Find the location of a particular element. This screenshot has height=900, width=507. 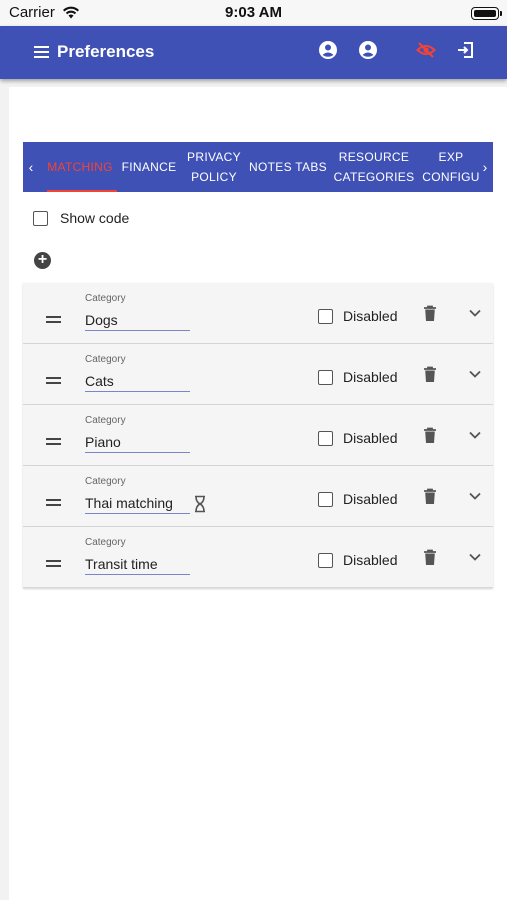

status-bar: Carrier 9:03 AM is located at coordinates (253, 13).